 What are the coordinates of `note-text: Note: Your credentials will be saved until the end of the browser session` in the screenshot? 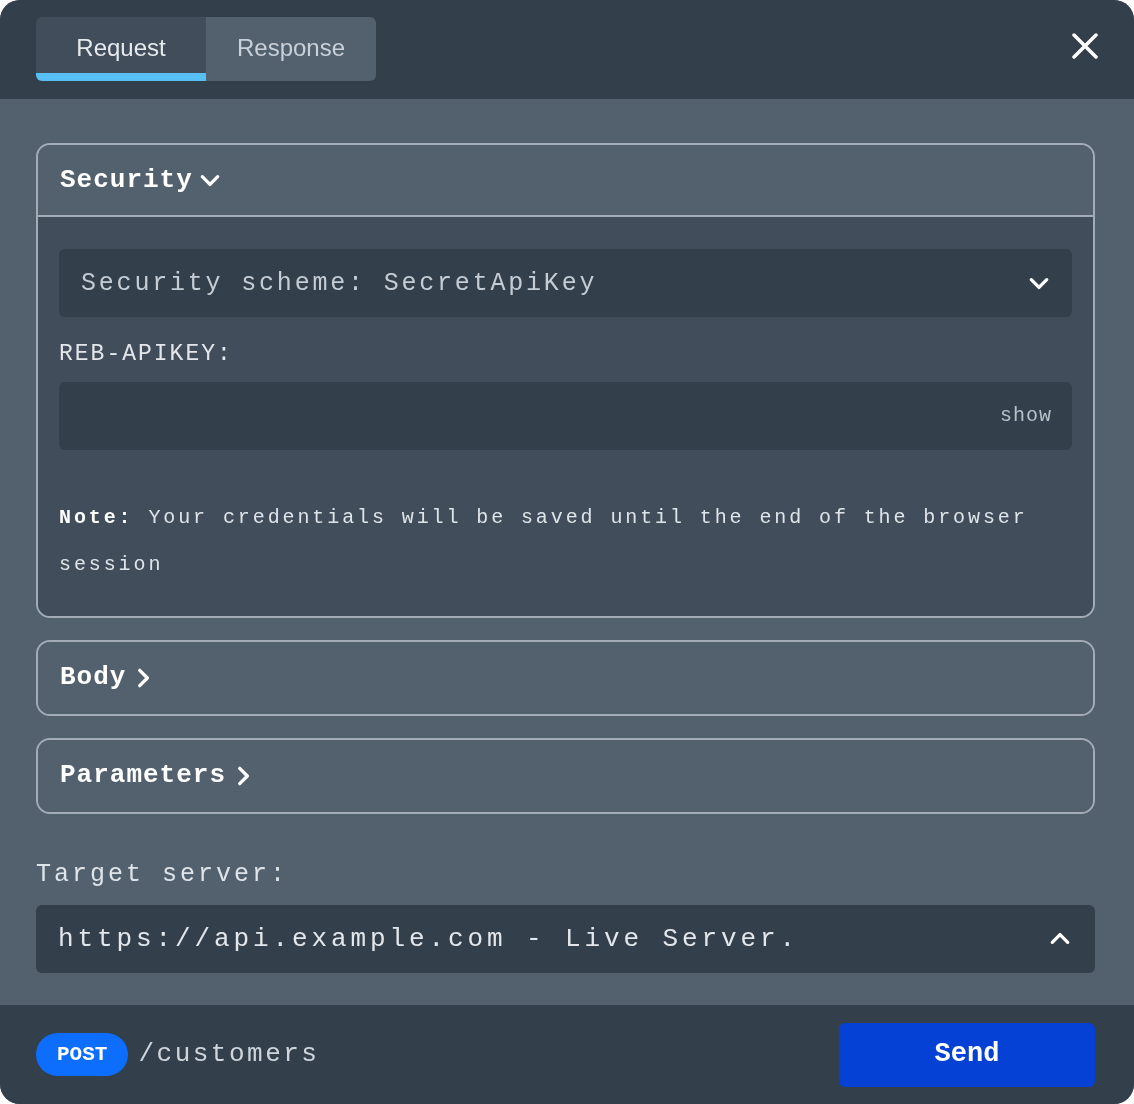 It's located at (544, 541).